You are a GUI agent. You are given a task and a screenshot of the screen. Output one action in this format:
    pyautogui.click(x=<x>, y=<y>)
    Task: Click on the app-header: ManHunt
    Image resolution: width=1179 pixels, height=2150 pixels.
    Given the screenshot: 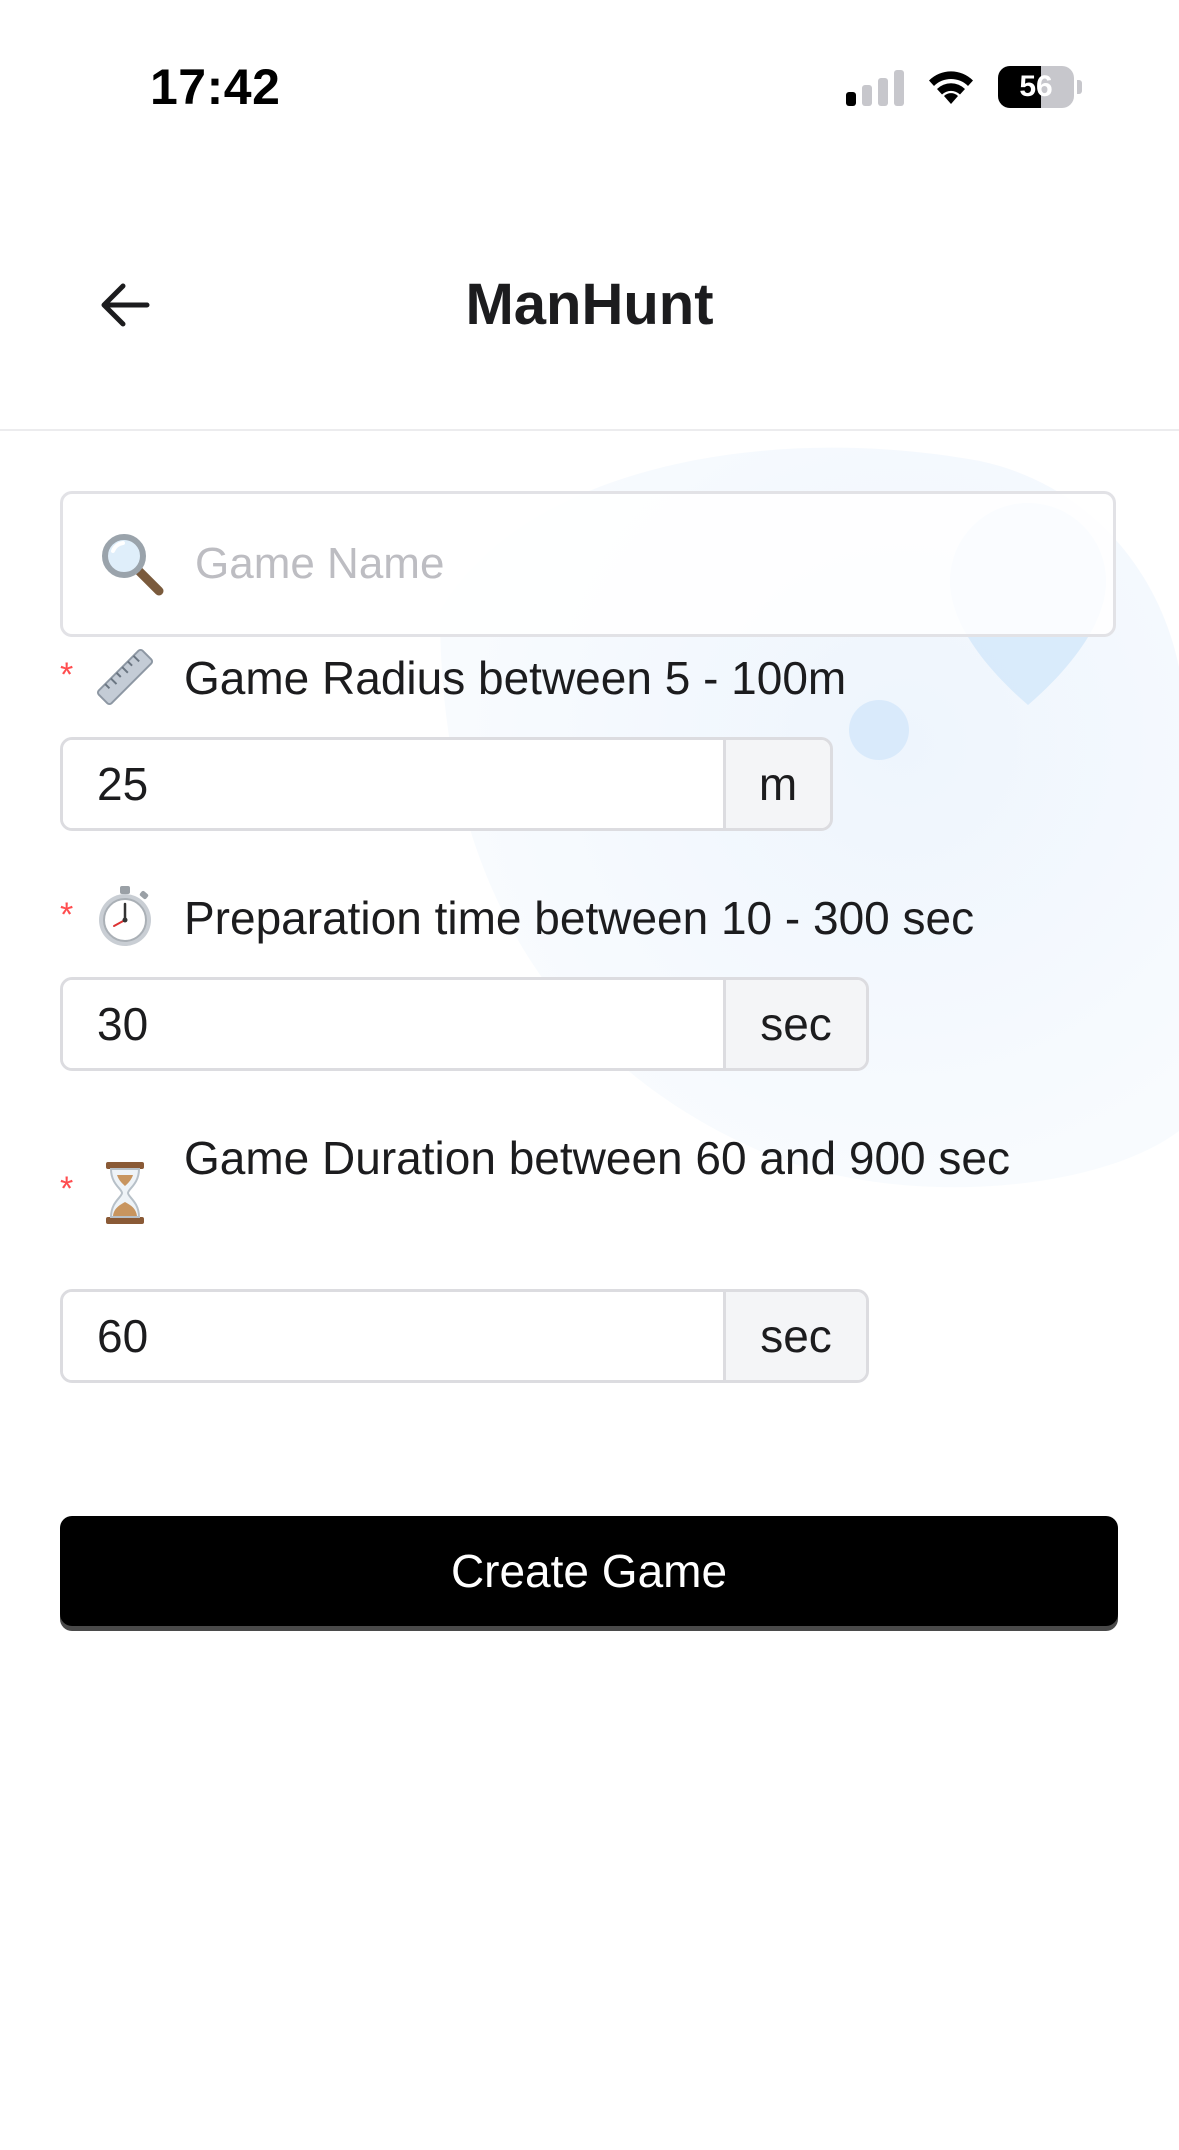 What is the action you would take?
    pyautogui.click(x=589, y=303)
    